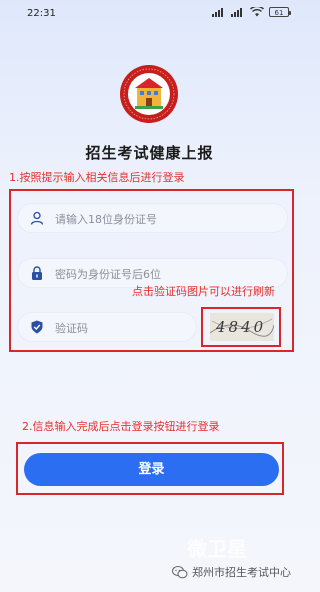 The height and width of the screenshot is (592, 320). Describe the element at coordinates (149, 14) in the screenshot. I see `status-bar: 22:31 61` at that location.